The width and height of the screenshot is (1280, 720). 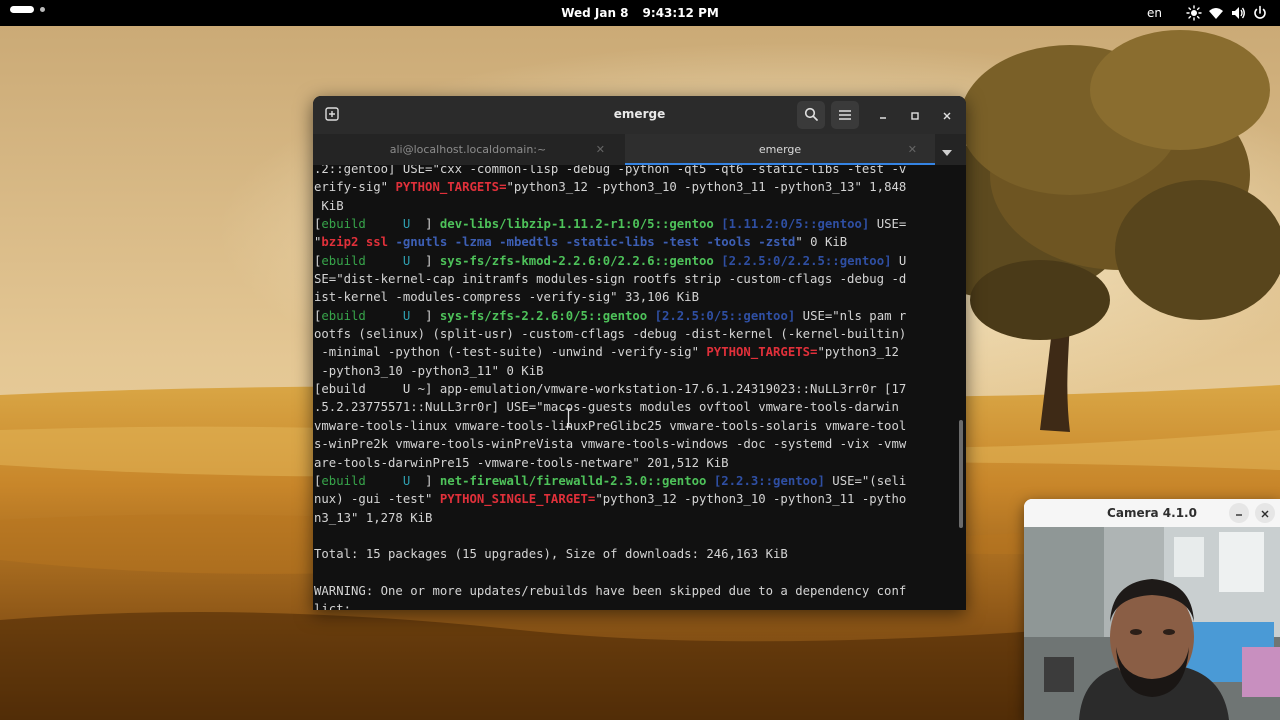 I want to click on wifi-icon, so click(x=1216, y=13).